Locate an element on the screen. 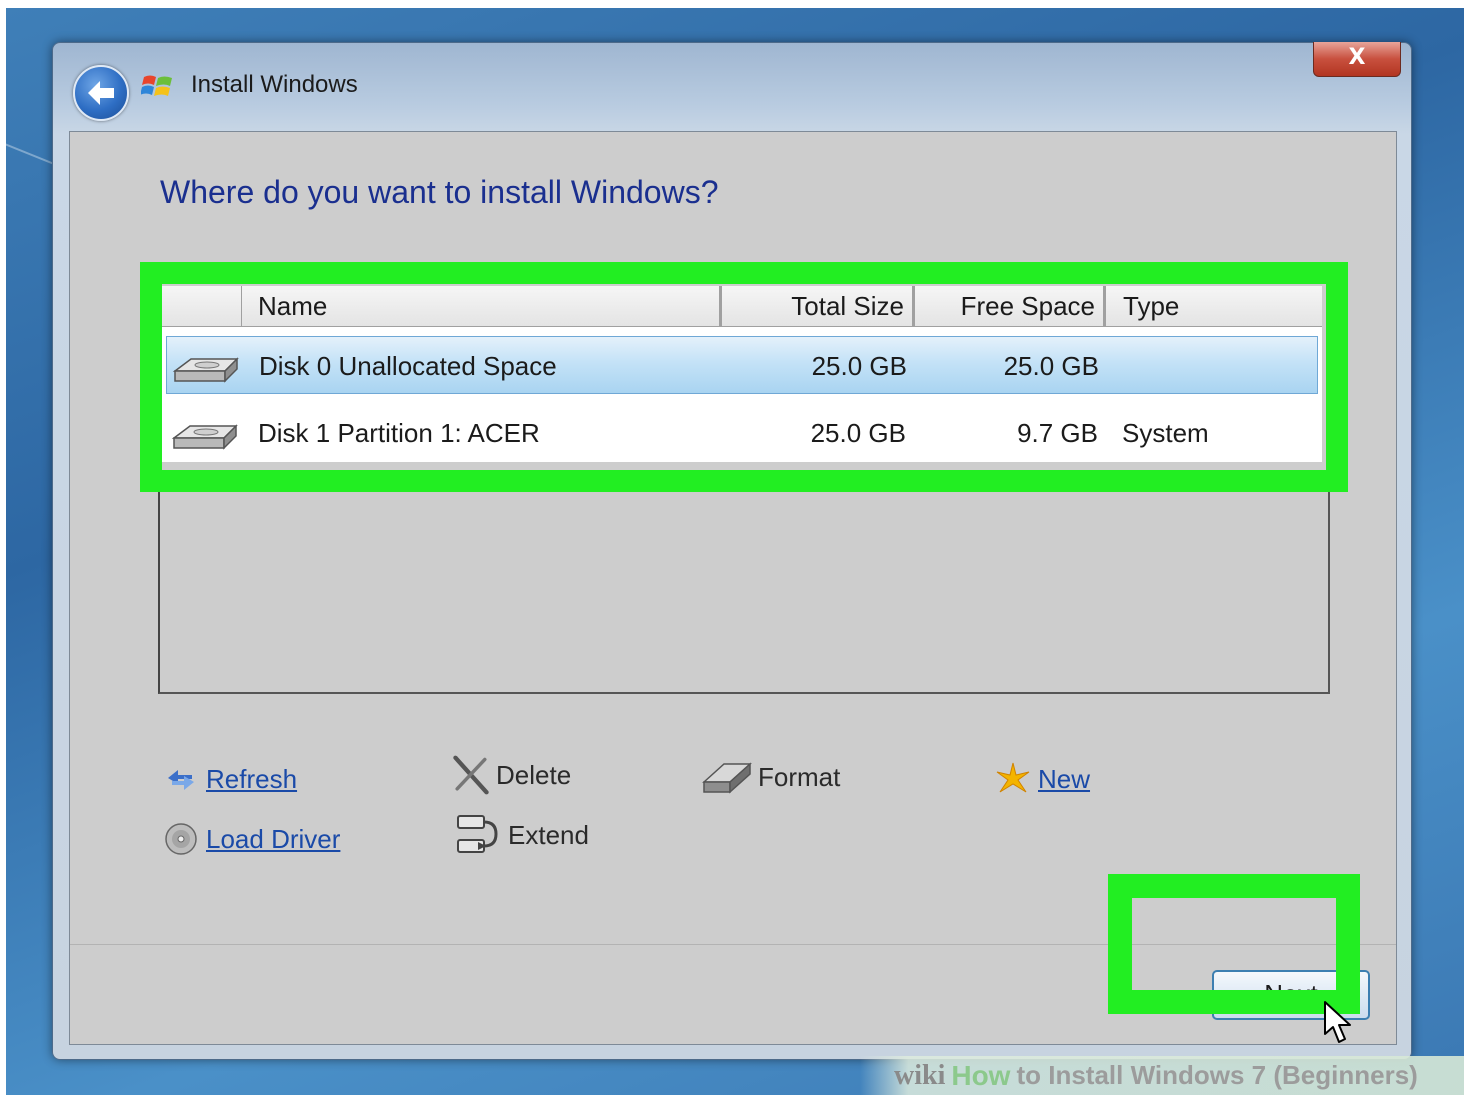  window-title: Install Windows is located at coordinates (274, 84).